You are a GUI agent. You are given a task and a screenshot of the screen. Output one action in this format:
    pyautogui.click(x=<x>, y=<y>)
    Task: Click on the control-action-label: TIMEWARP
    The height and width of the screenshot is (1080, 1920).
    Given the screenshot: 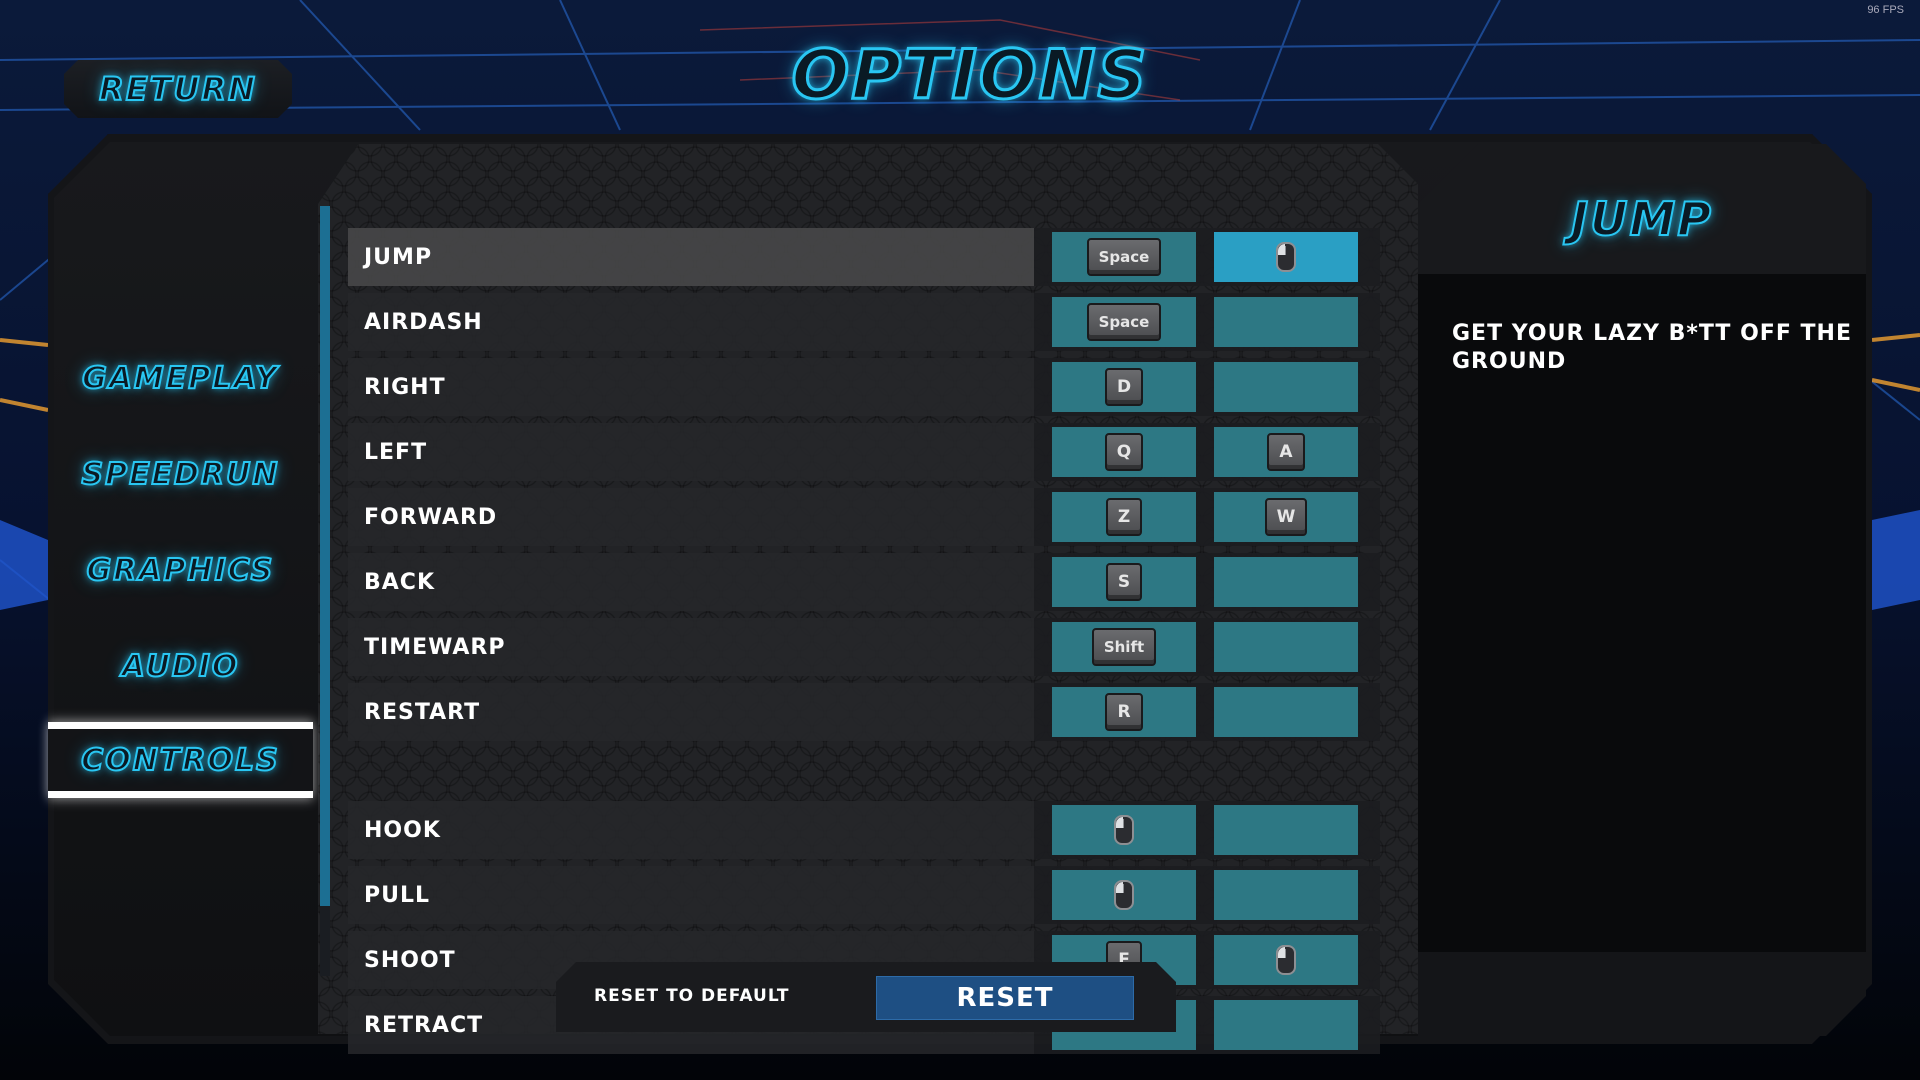 What is the action you would take?
    pyautogui.click(x=691, y=647)
    